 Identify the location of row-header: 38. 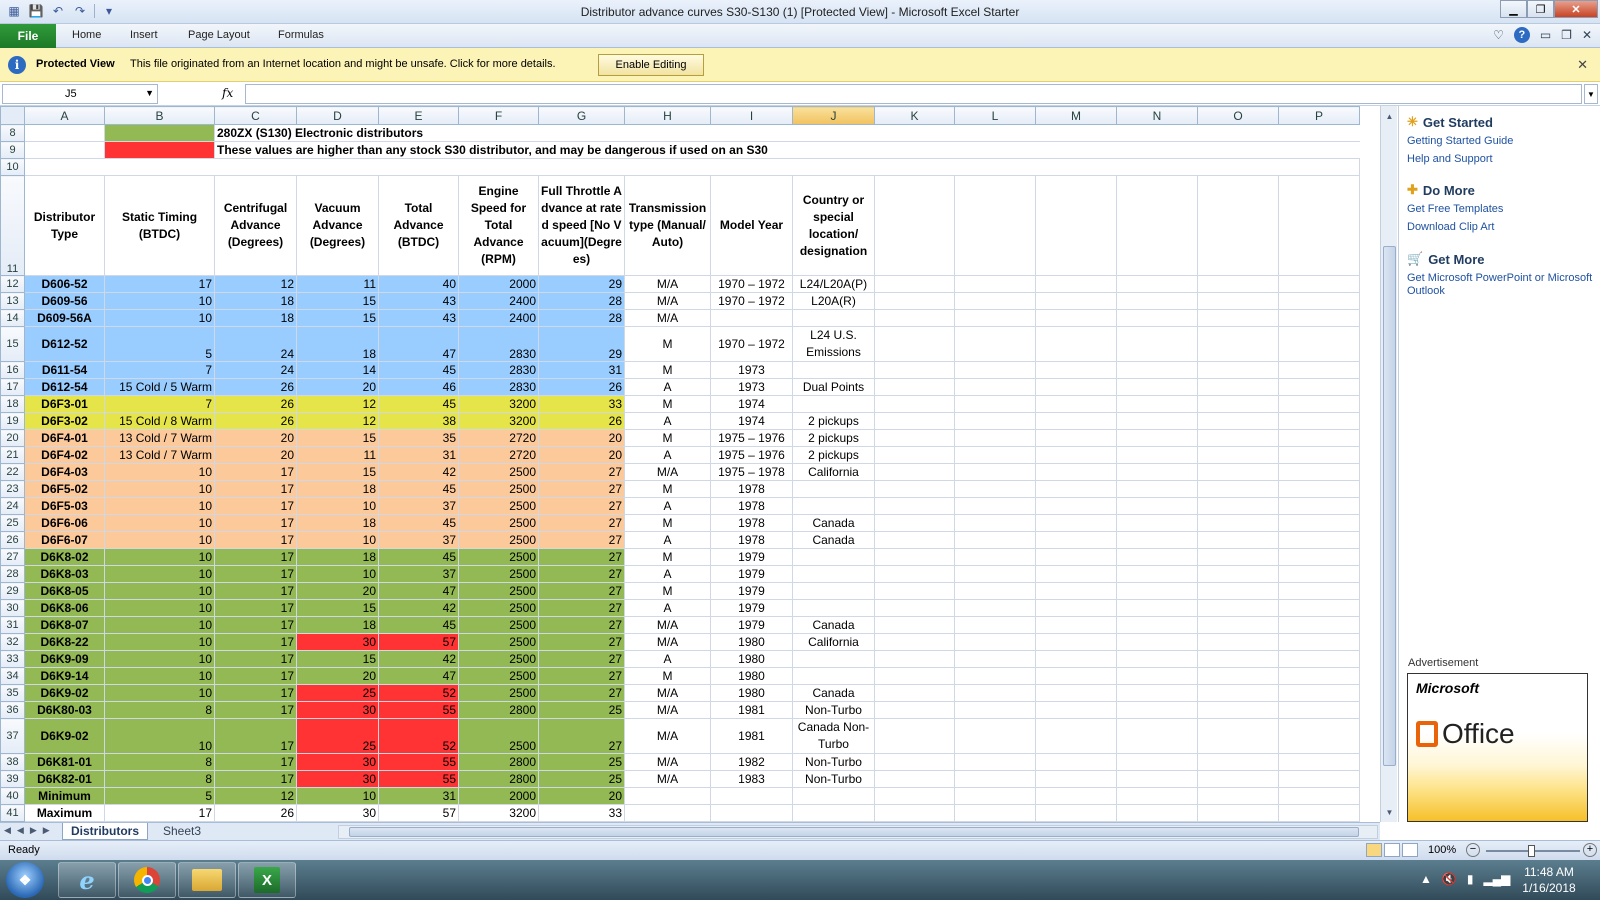
(12, 762).